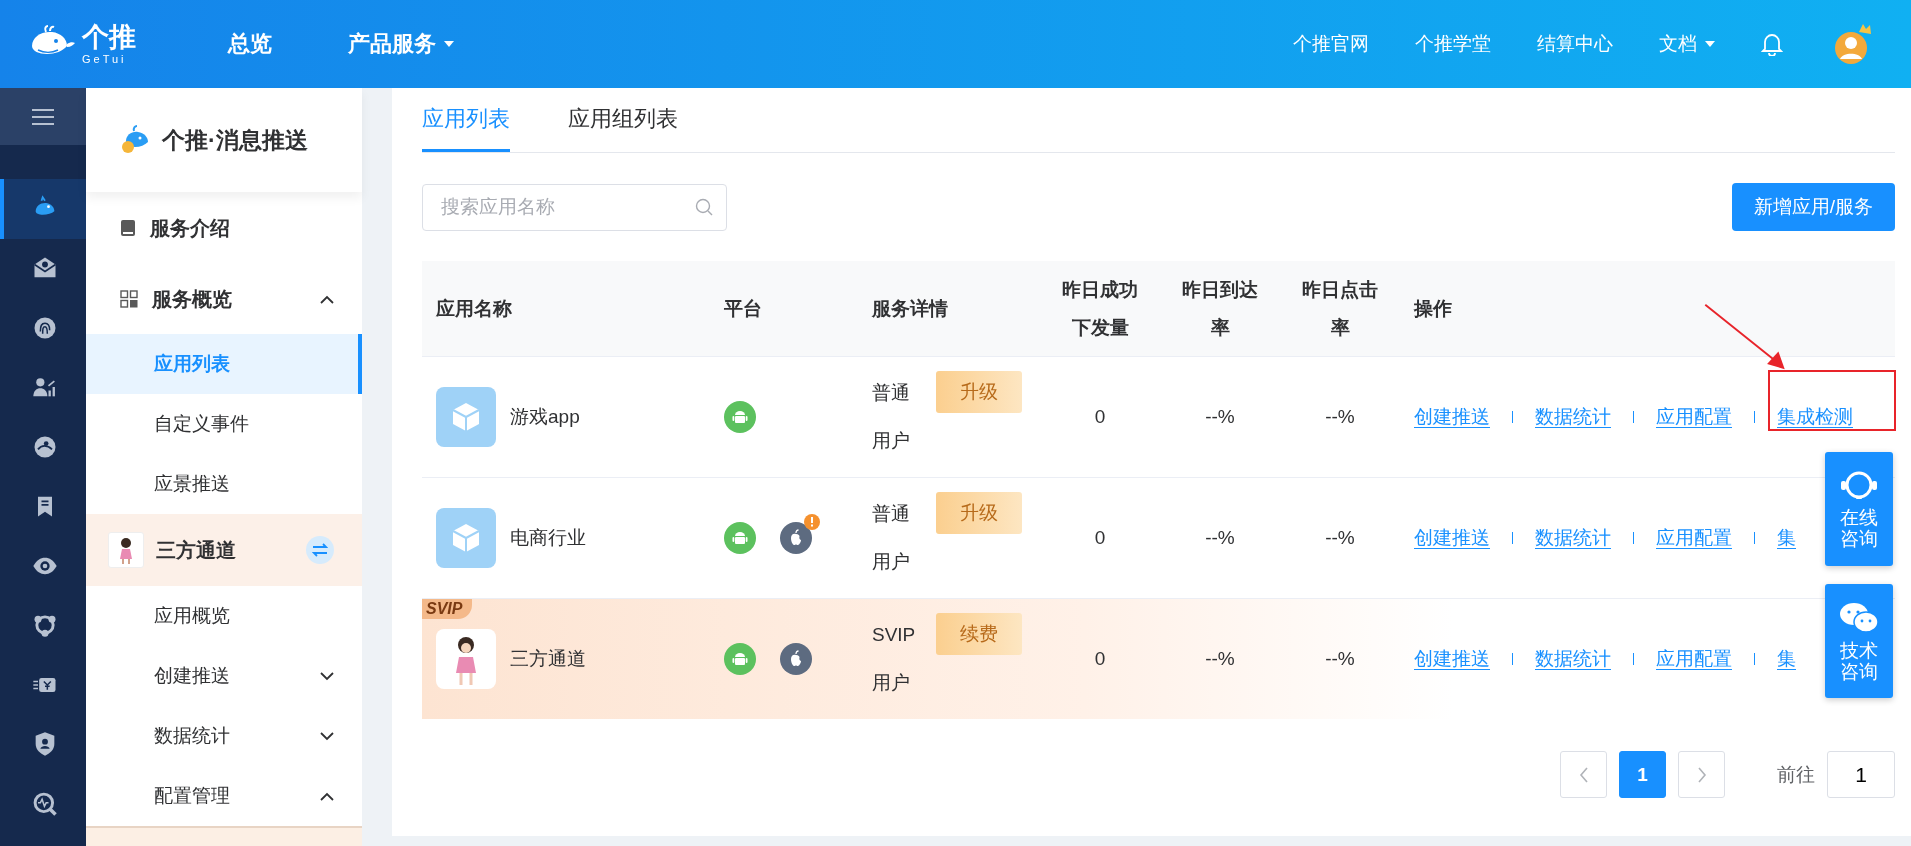 Image resolution: width=1911 pixels, height=846 pixels. What do you see at coordinates (192, 796) in the screenshot?
I see `sidebar-label: 配置管理` at bounding box center [192, 796].